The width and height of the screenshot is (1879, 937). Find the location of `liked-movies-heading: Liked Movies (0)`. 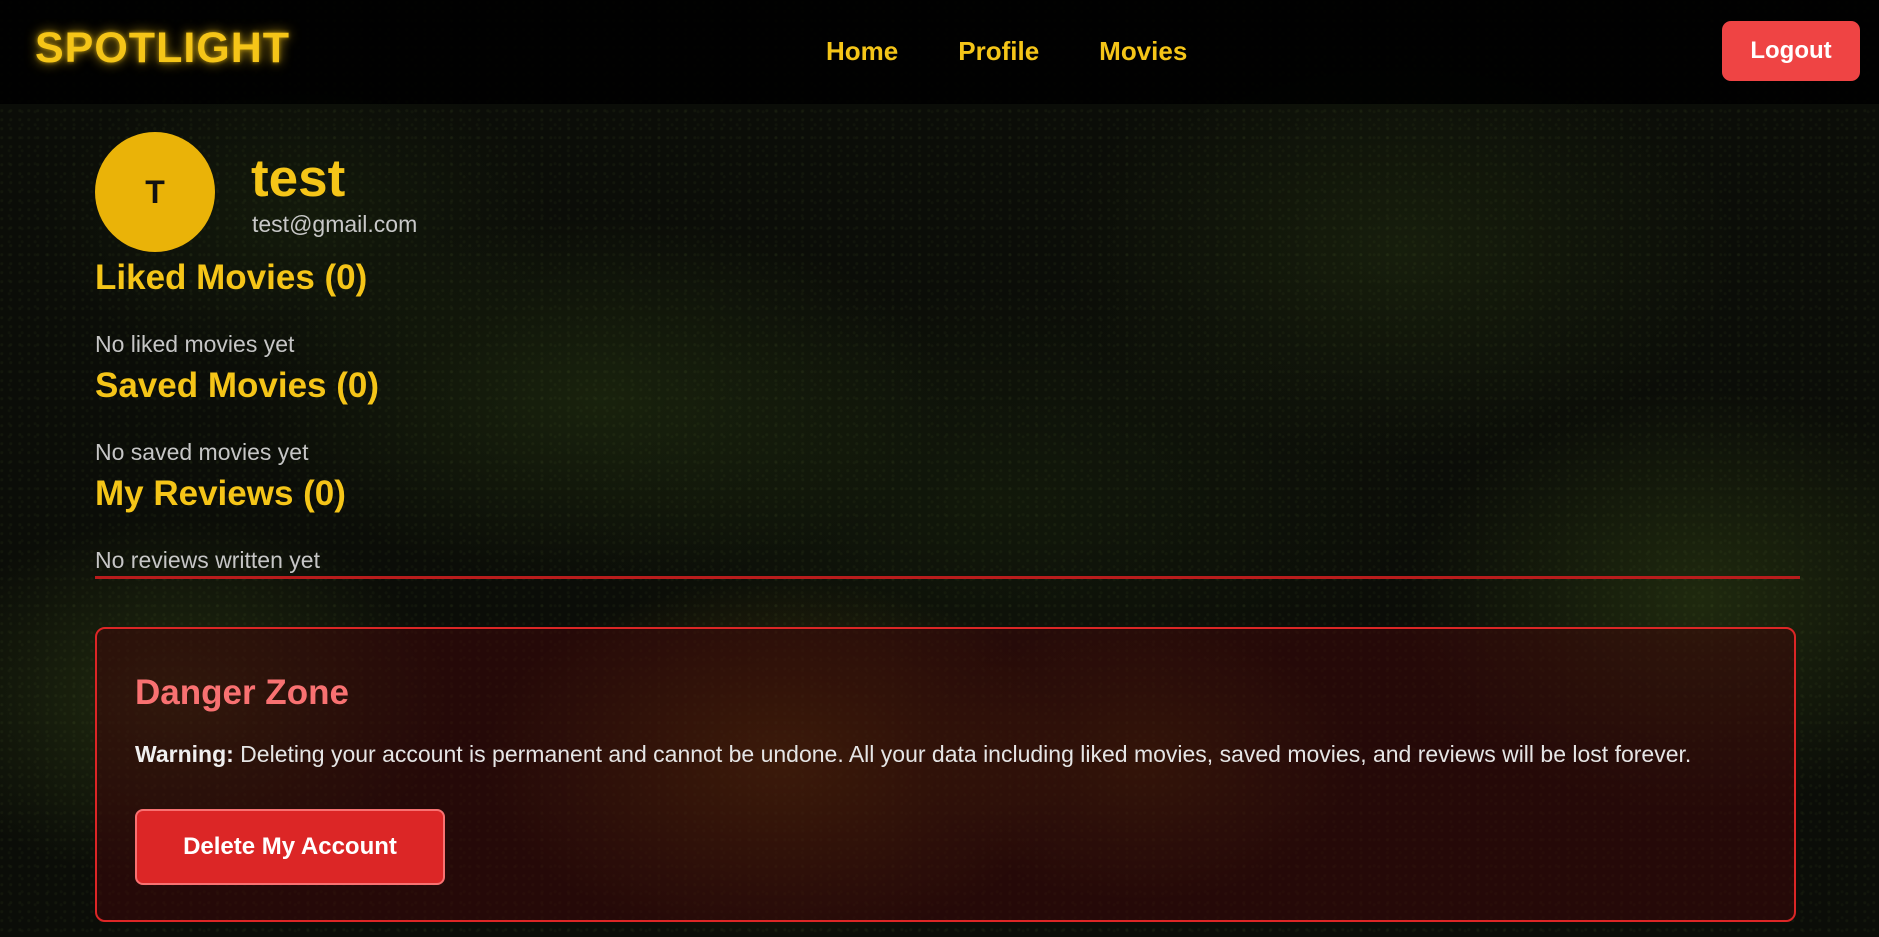

liked-movies-heading: Liked Movies (0) is located at coordinates (231, 277).